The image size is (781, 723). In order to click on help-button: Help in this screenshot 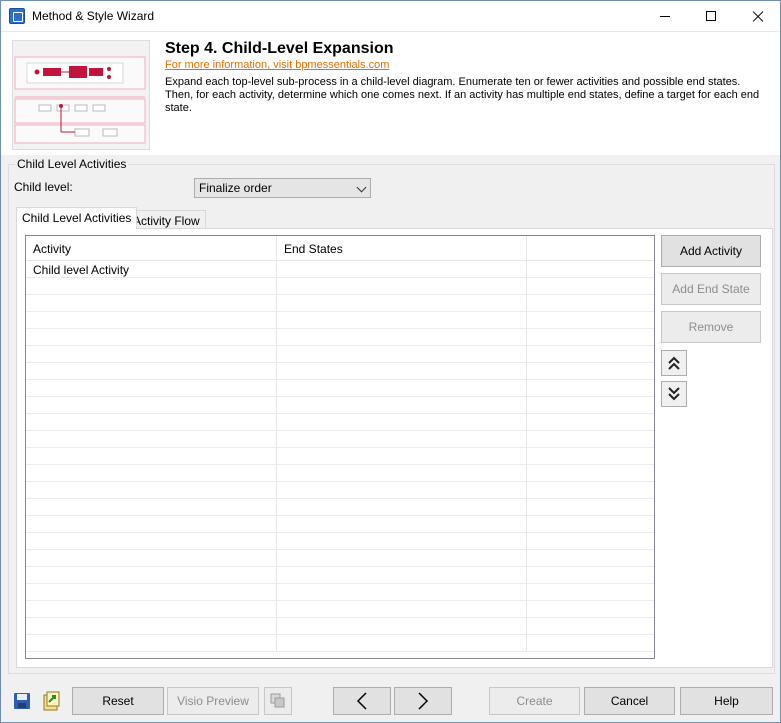, I will do `click(726, 701)`.